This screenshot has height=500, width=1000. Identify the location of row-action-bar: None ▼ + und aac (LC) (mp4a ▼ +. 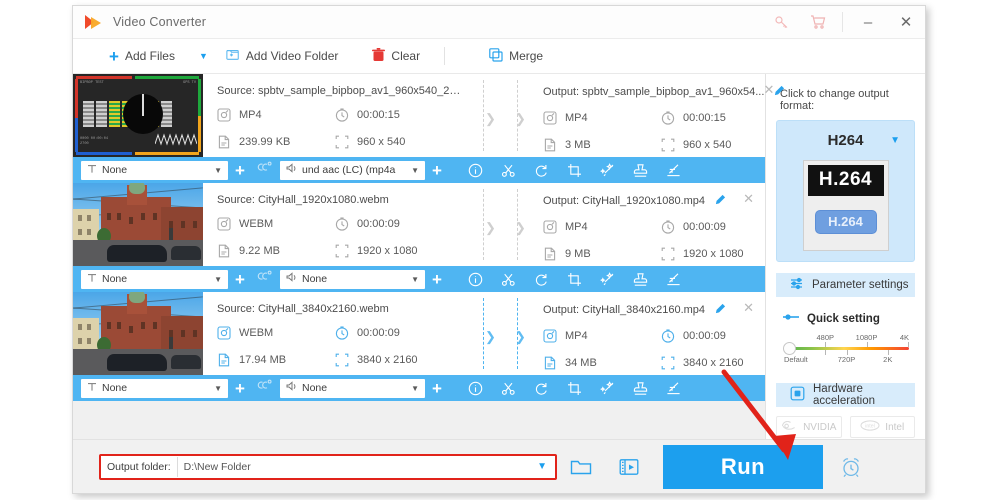
(419, 170).